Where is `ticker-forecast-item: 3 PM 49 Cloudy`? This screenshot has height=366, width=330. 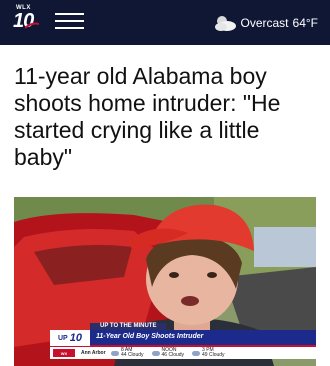 ticker-forecast-item: 3 PM 49 Cloudy is located at coordinates (208, 353).